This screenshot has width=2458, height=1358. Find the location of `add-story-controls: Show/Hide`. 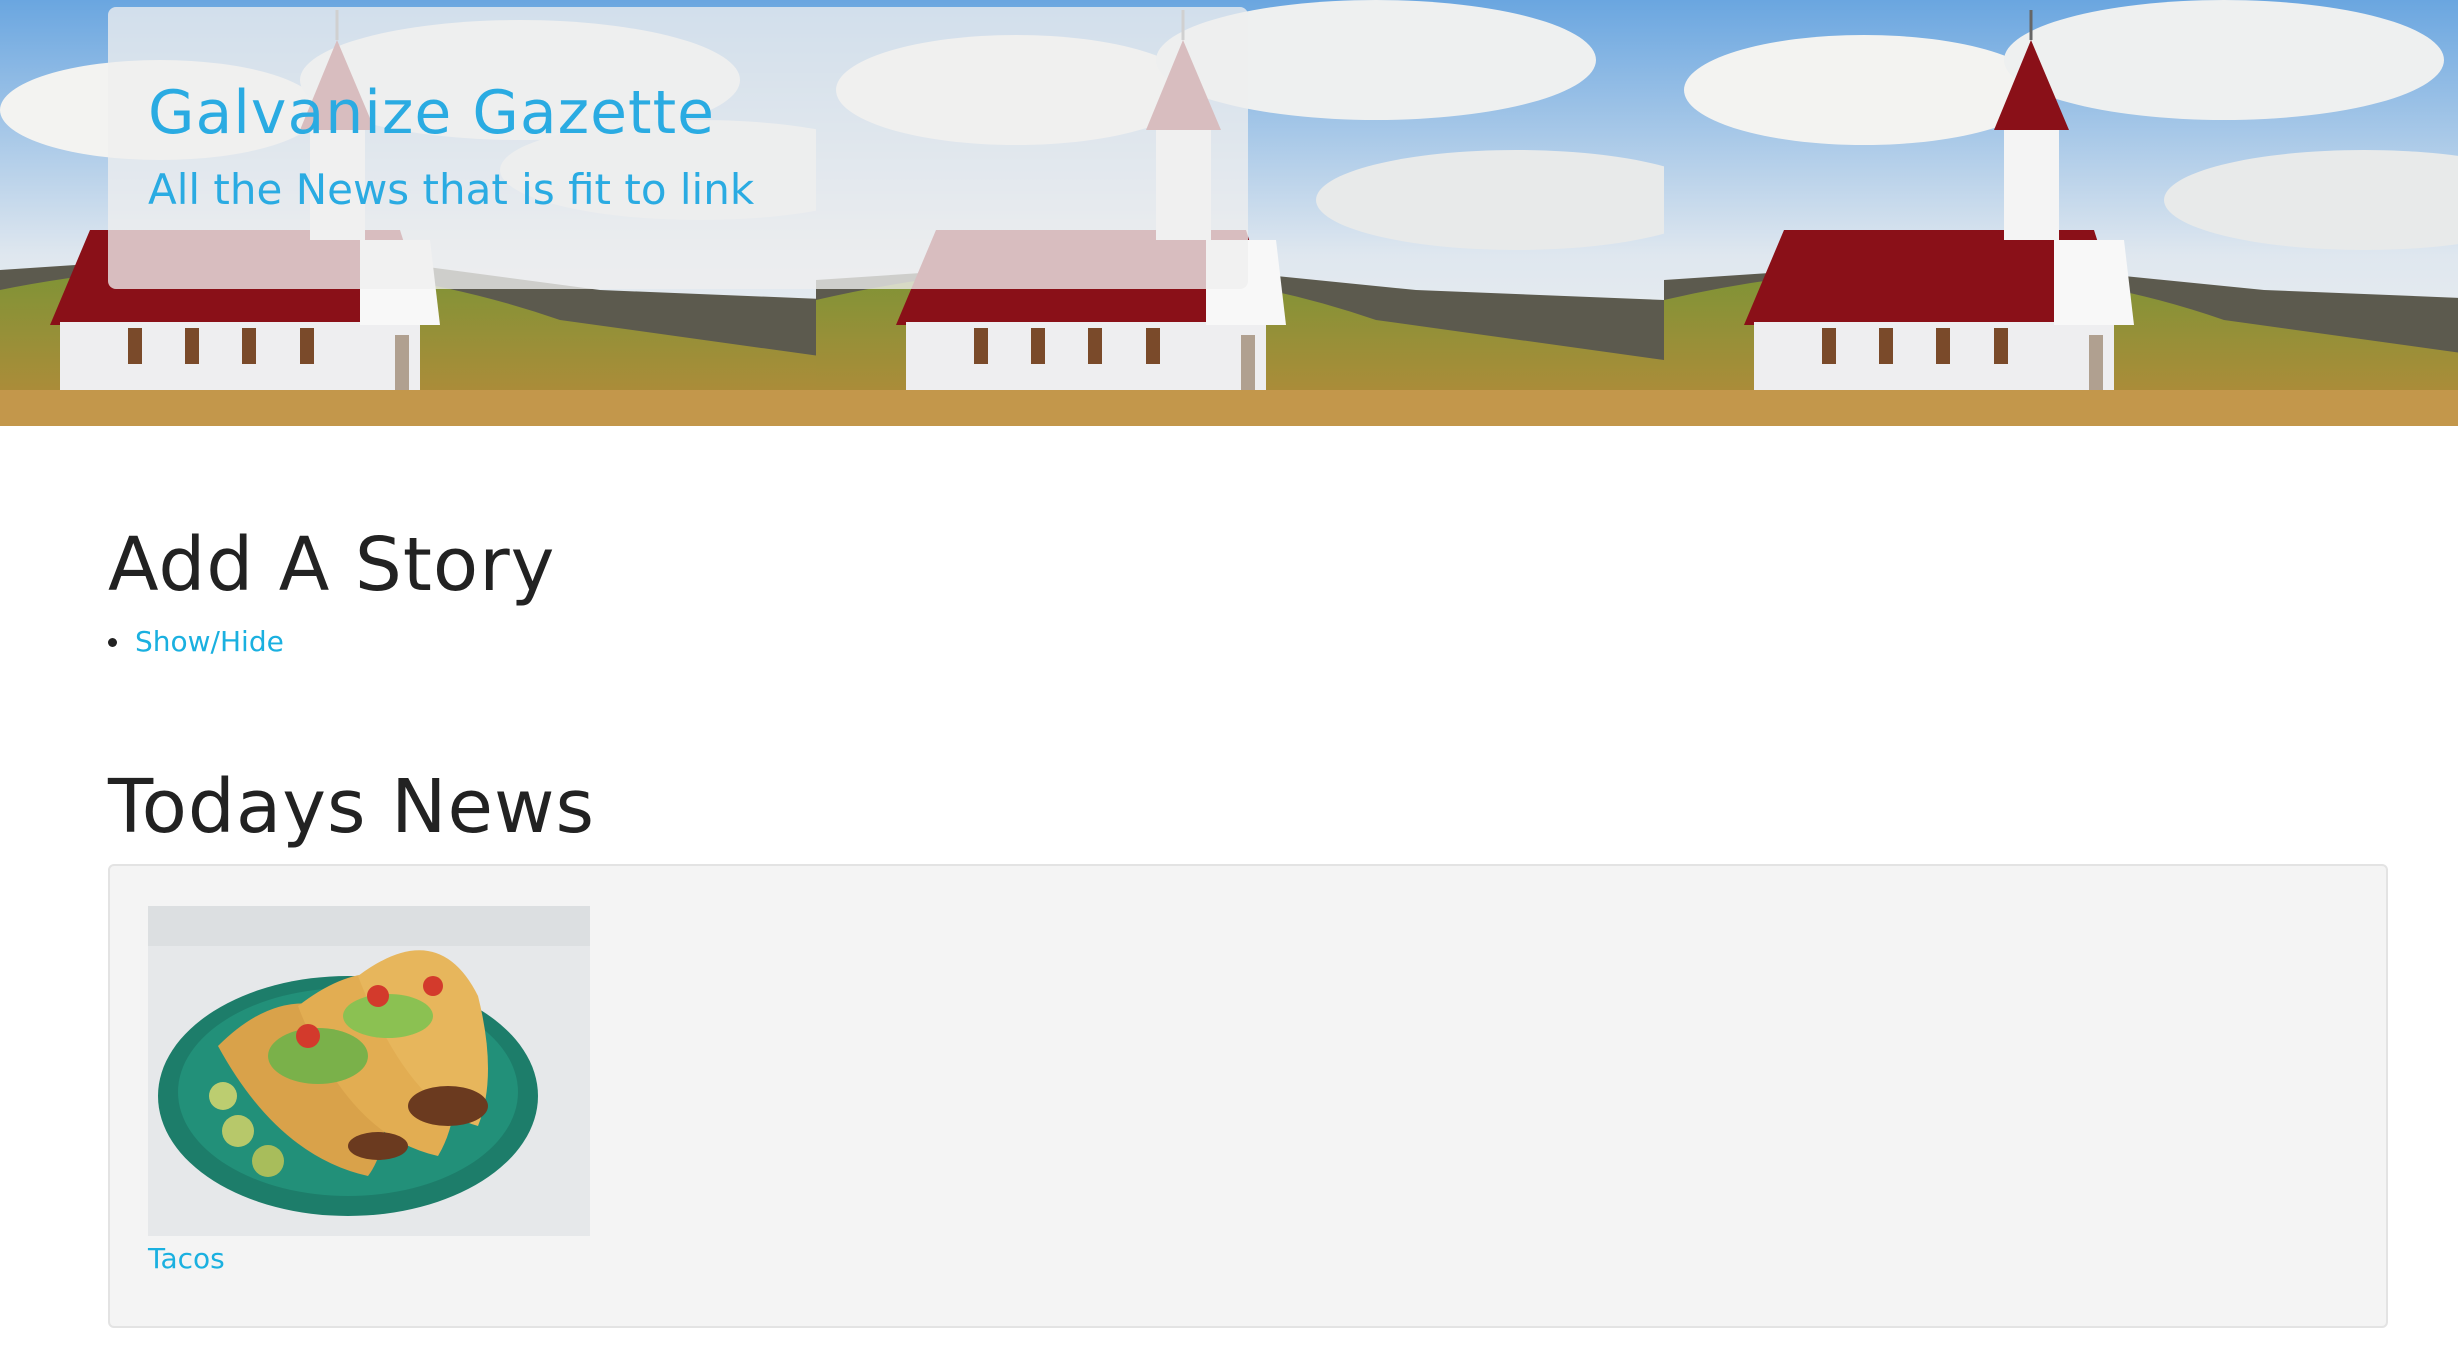

add-story-controls: Show/Hide is located at coordinates (196, 642).